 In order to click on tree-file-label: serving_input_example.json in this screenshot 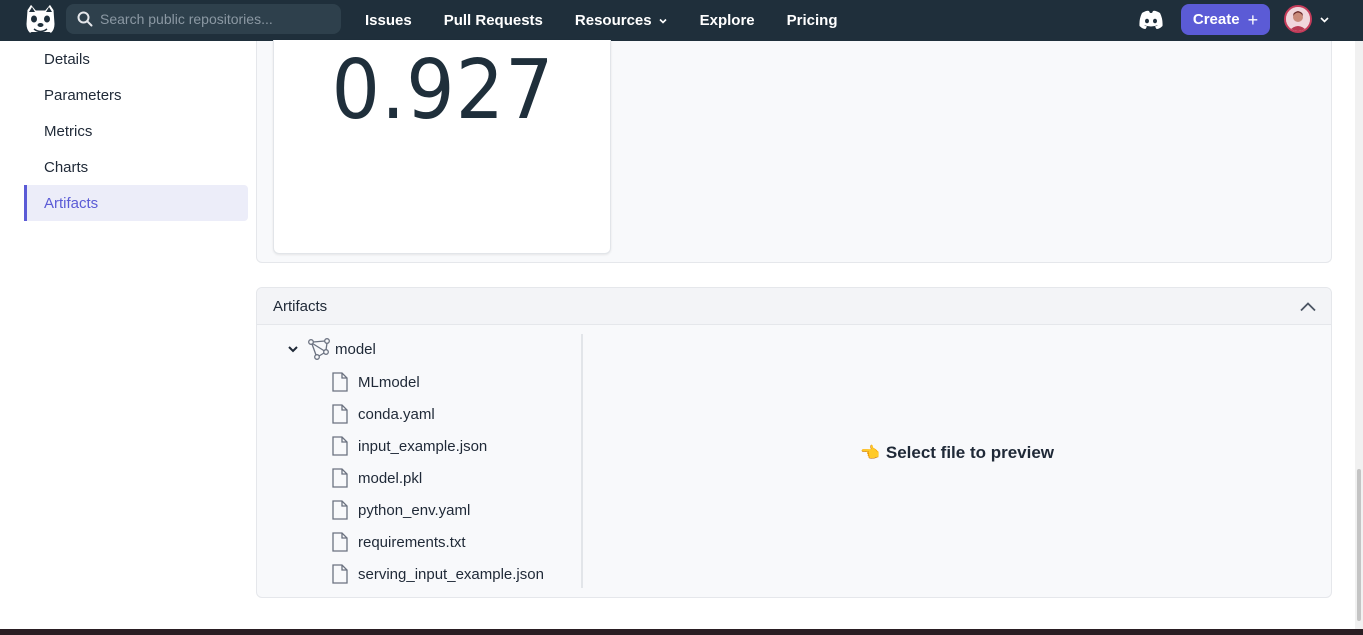, I will do `click(451, 574)`.